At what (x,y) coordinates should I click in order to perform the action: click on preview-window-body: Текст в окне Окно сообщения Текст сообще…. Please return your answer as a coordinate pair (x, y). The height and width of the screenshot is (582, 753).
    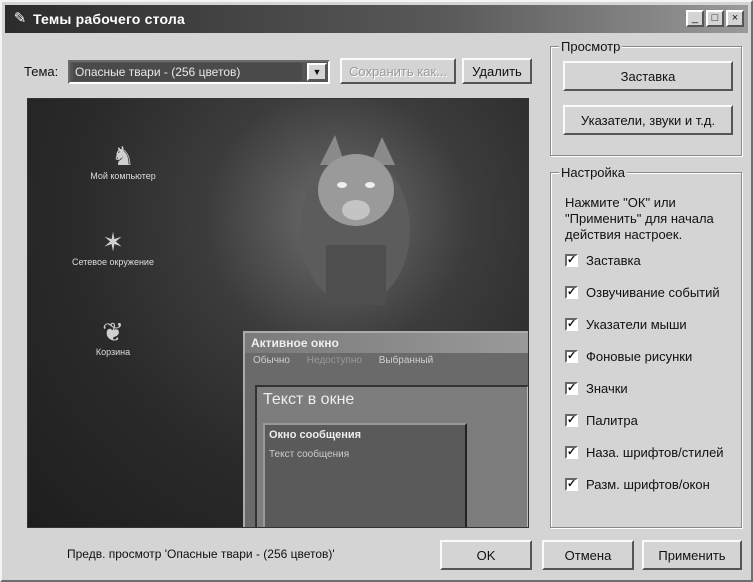
    Looking at the image, I should click on (391, 456).